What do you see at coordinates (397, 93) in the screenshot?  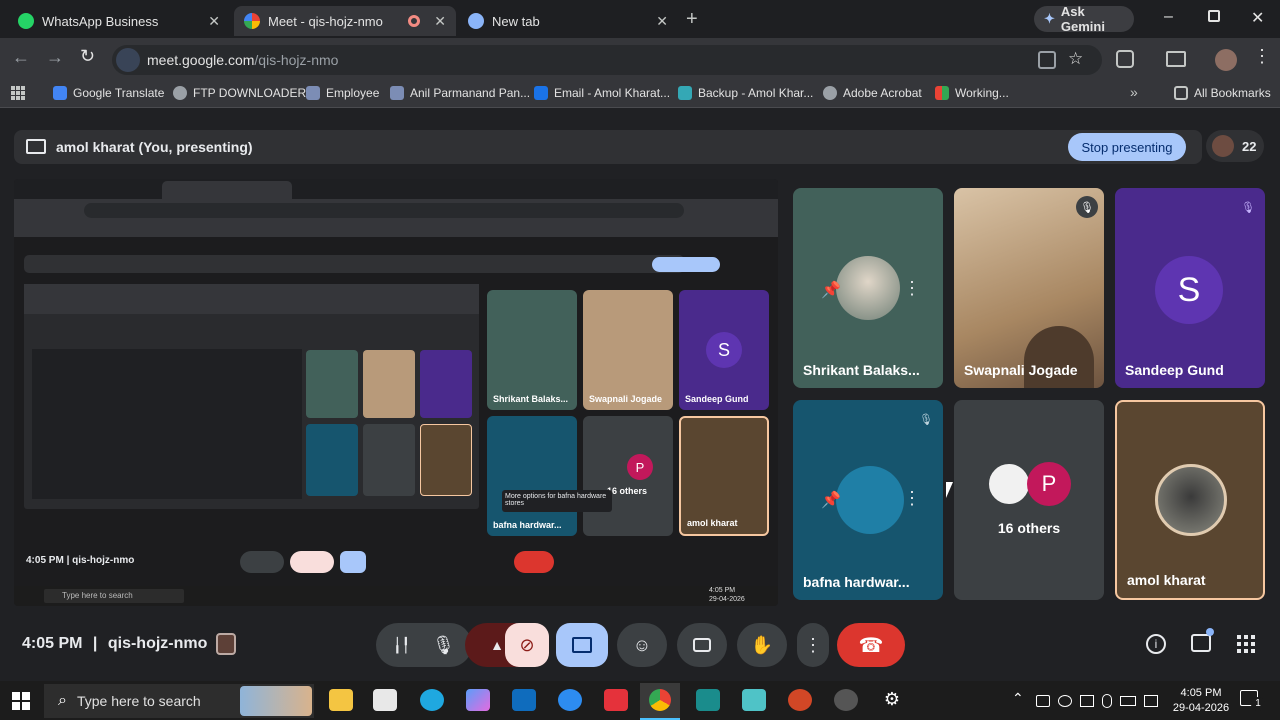 I see `document-icon` at bounding box center [397, 93].